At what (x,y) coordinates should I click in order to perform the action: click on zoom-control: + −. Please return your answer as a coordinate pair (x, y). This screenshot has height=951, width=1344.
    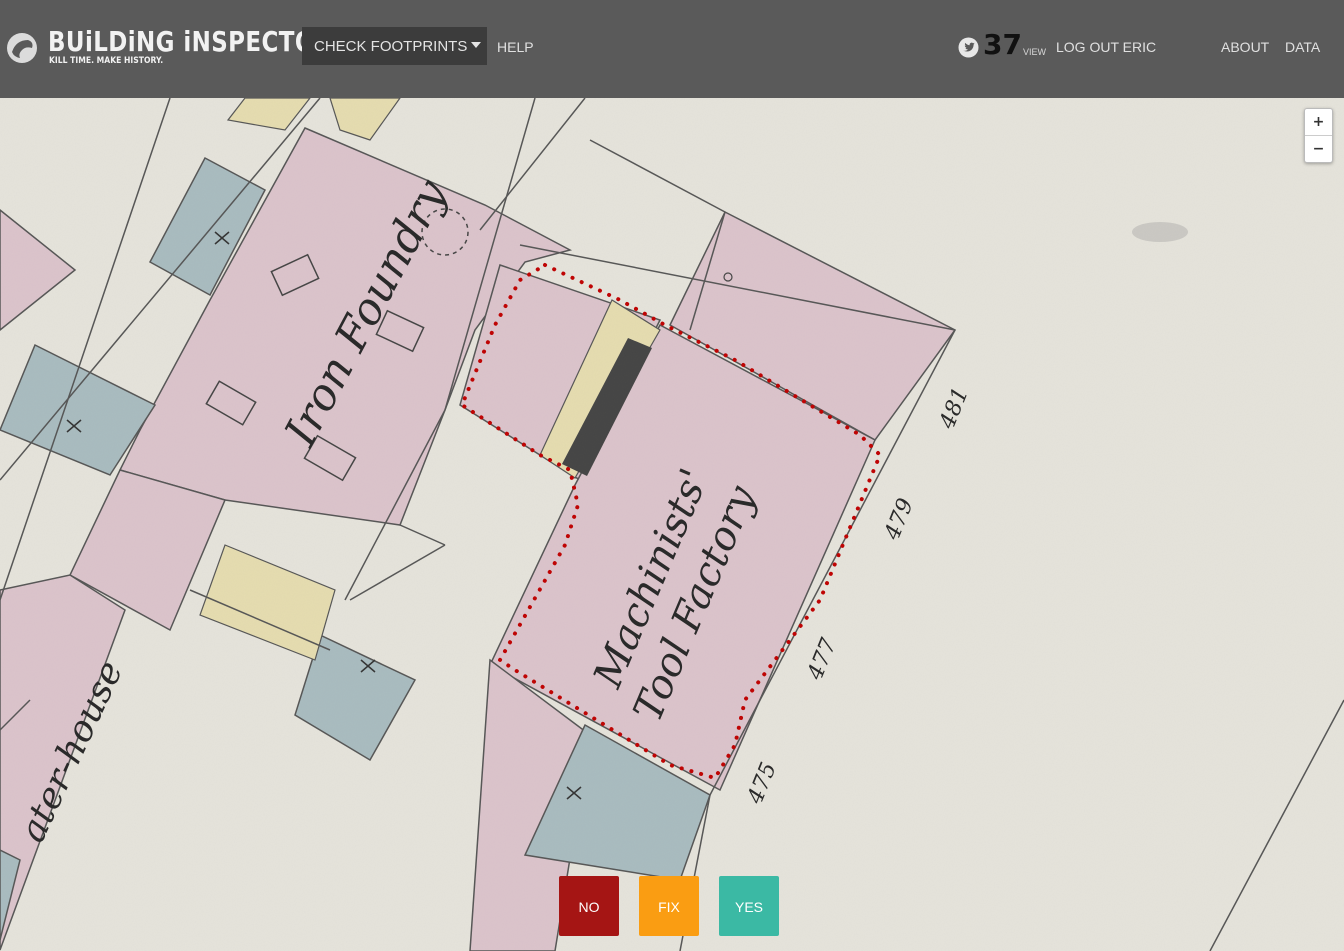
    Looking at the image, I should click on (1318, 135).